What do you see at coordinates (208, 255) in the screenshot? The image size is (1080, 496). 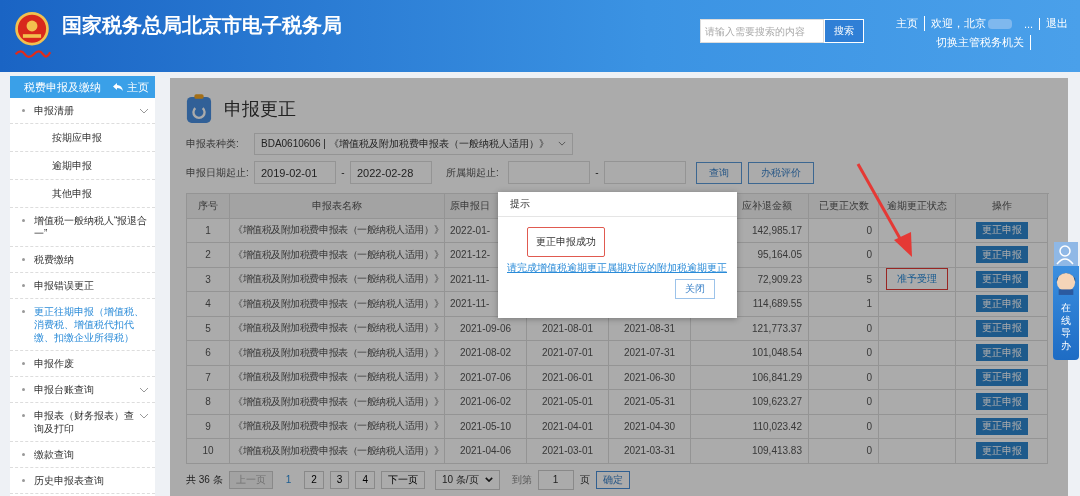 I see `table-cell: 2` at bounding box center [208, 255].